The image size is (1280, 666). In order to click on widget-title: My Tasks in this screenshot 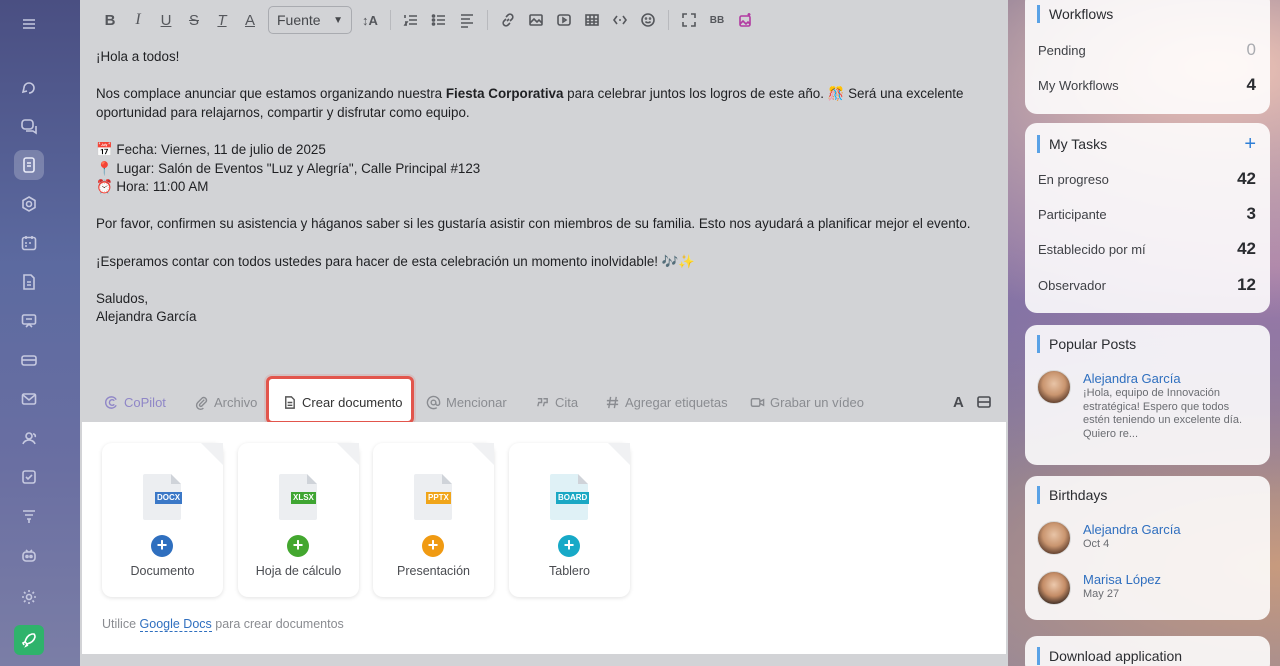, I will do `click(1072, 144)`.